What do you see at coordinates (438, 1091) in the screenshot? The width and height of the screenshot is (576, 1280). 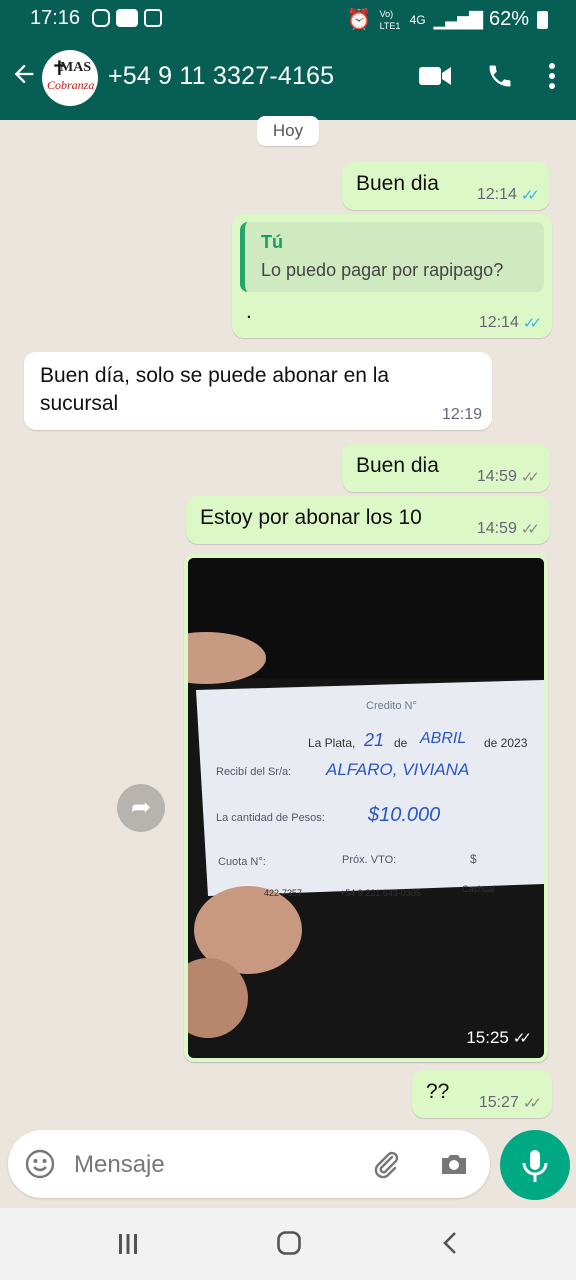 I see `message-text: ??` at bounding box center [438, 1091].